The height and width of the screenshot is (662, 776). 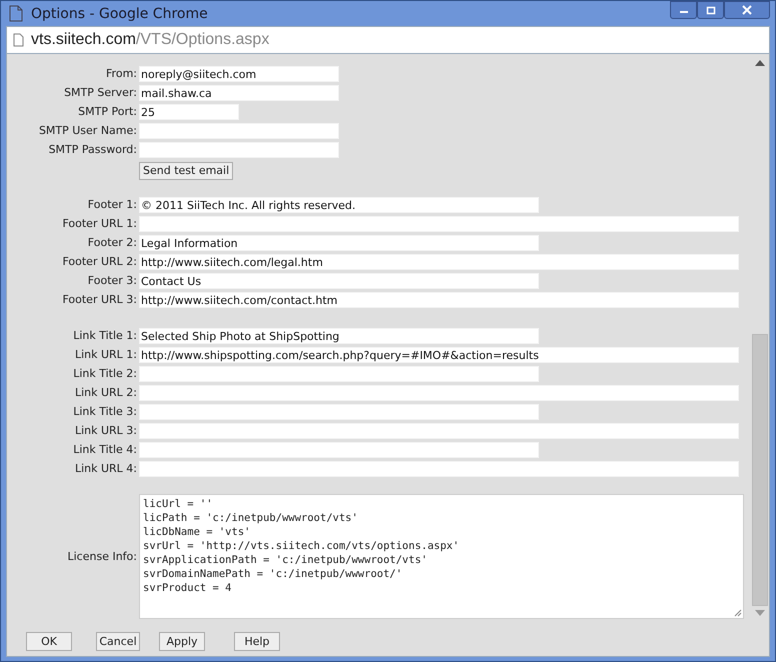 What do you see at coordinates (105, 335) in the screenshot?
I see `field-label: Link Title 1:` at bounding box center [105, 335].